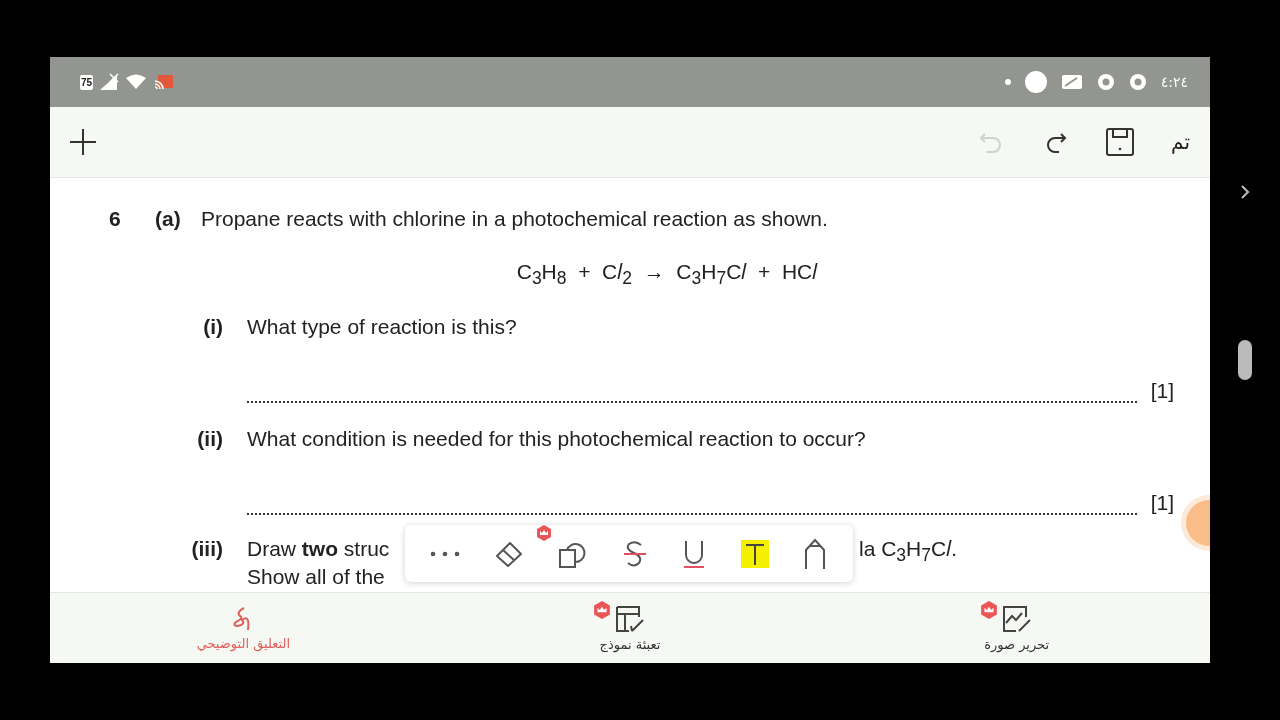 This screenshot has height=720, width=1280. Describe the element at coordinates (1245, 360) in the screenshot. I see `scroll-handle` at that location.